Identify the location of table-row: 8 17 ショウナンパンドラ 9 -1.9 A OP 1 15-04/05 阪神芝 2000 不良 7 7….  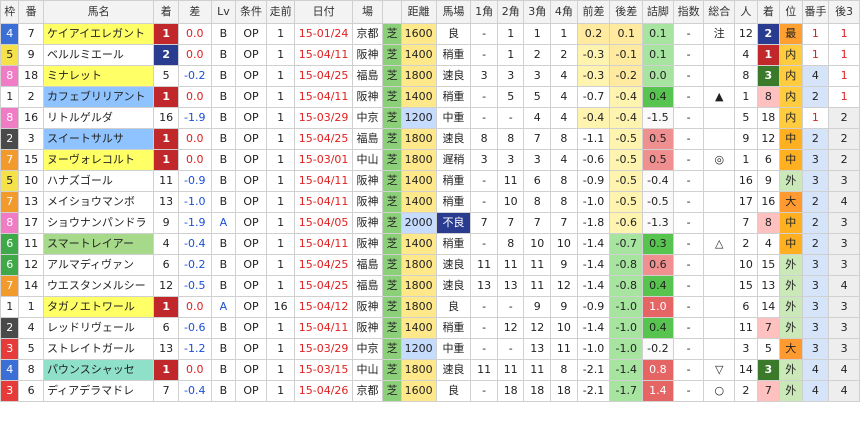
(430, 223).